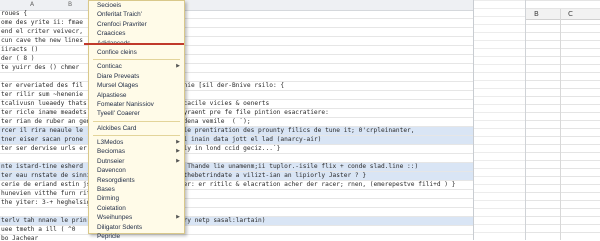  What do you see at coordinates (236, 32) in the screenshot?
I see `code-line: end el criter veivecr,` at bounding box center [236, 32].